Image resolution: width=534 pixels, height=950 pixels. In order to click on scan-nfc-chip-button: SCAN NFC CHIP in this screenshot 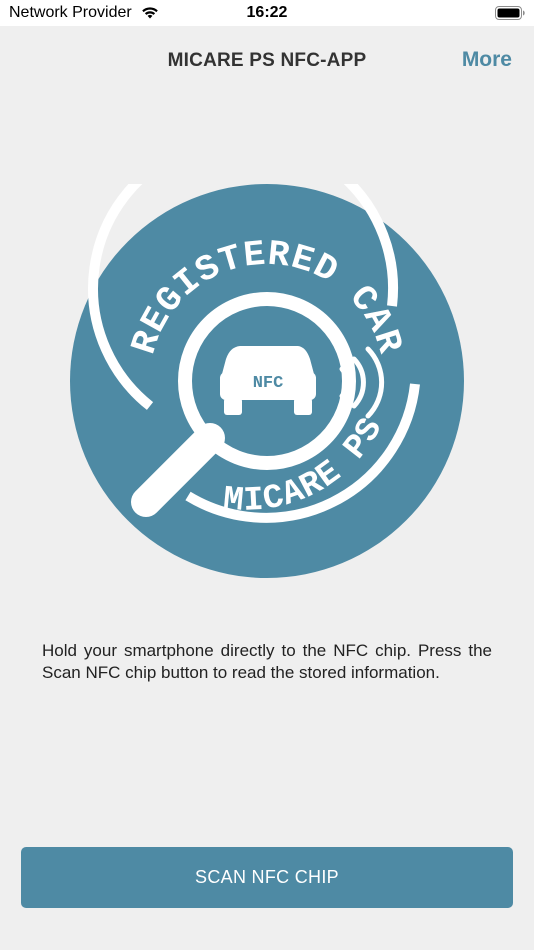, I will do `click(267, 877)`.